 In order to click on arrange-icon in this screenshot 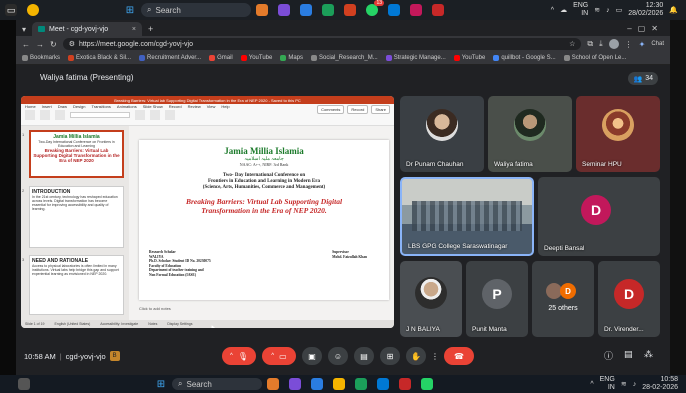, I will do `click(155, 114)`.